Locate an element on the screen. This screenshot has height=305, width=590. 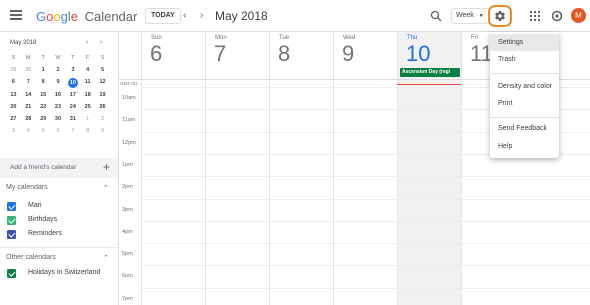
day-column: Thu 10 Ascension Day (regi is located at coordinates (429, 168).